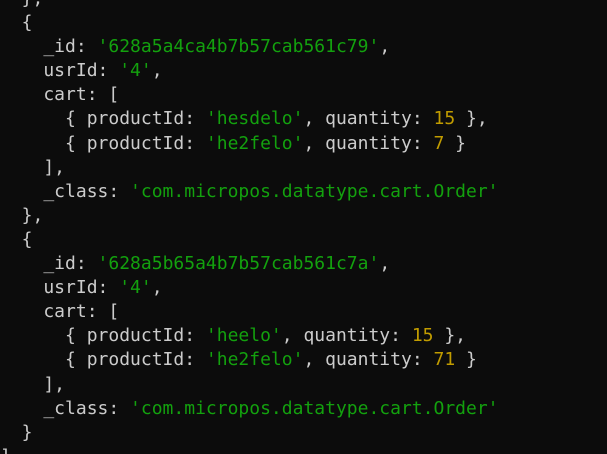  What do you see at coordinates (444, 360) in the screenshot?
I see `number-token: 71` at bounding box center [444, 360].